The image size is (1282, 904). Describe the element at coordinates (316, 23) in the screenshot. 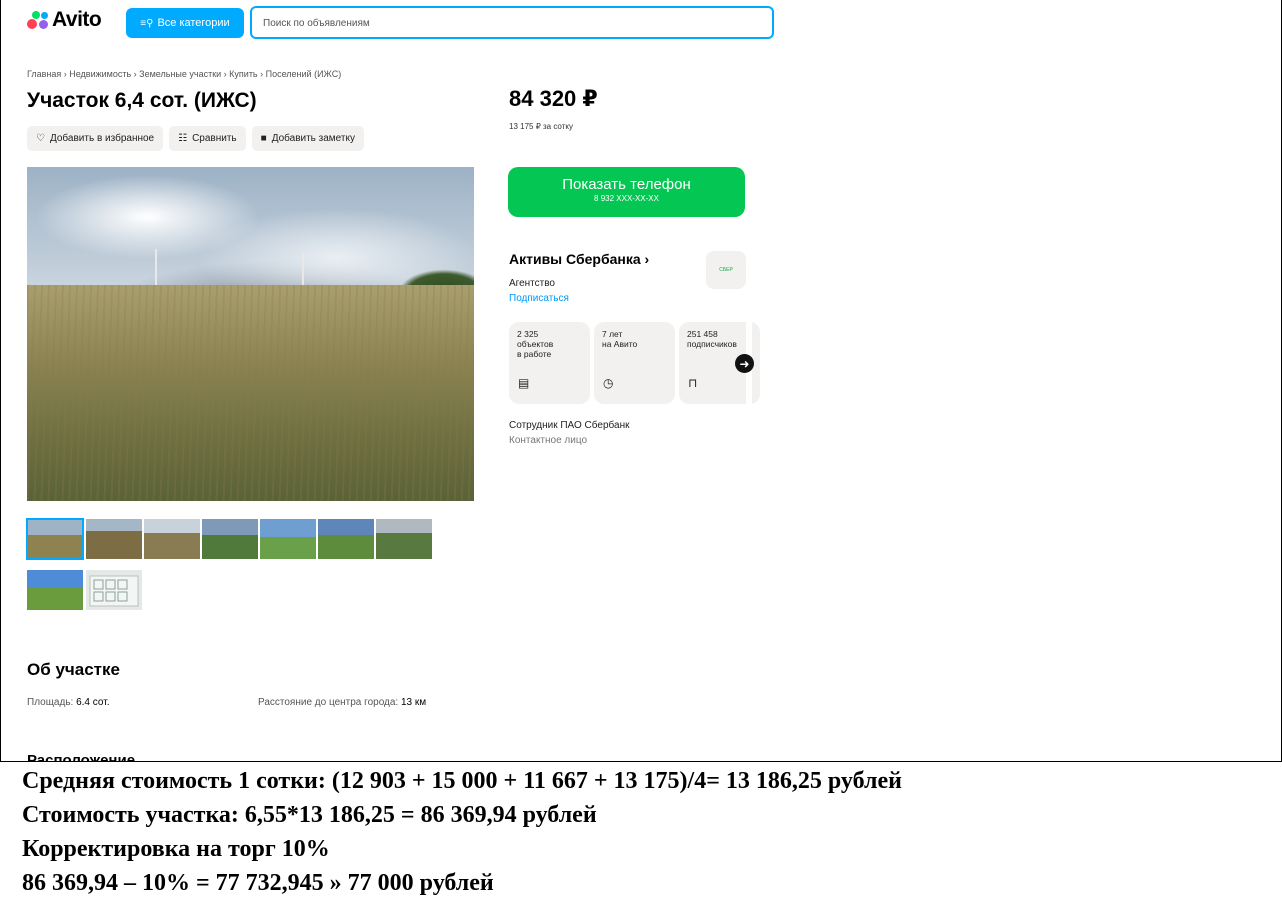

I see `search-placeholder: Поиск по объявлениям` at that location.